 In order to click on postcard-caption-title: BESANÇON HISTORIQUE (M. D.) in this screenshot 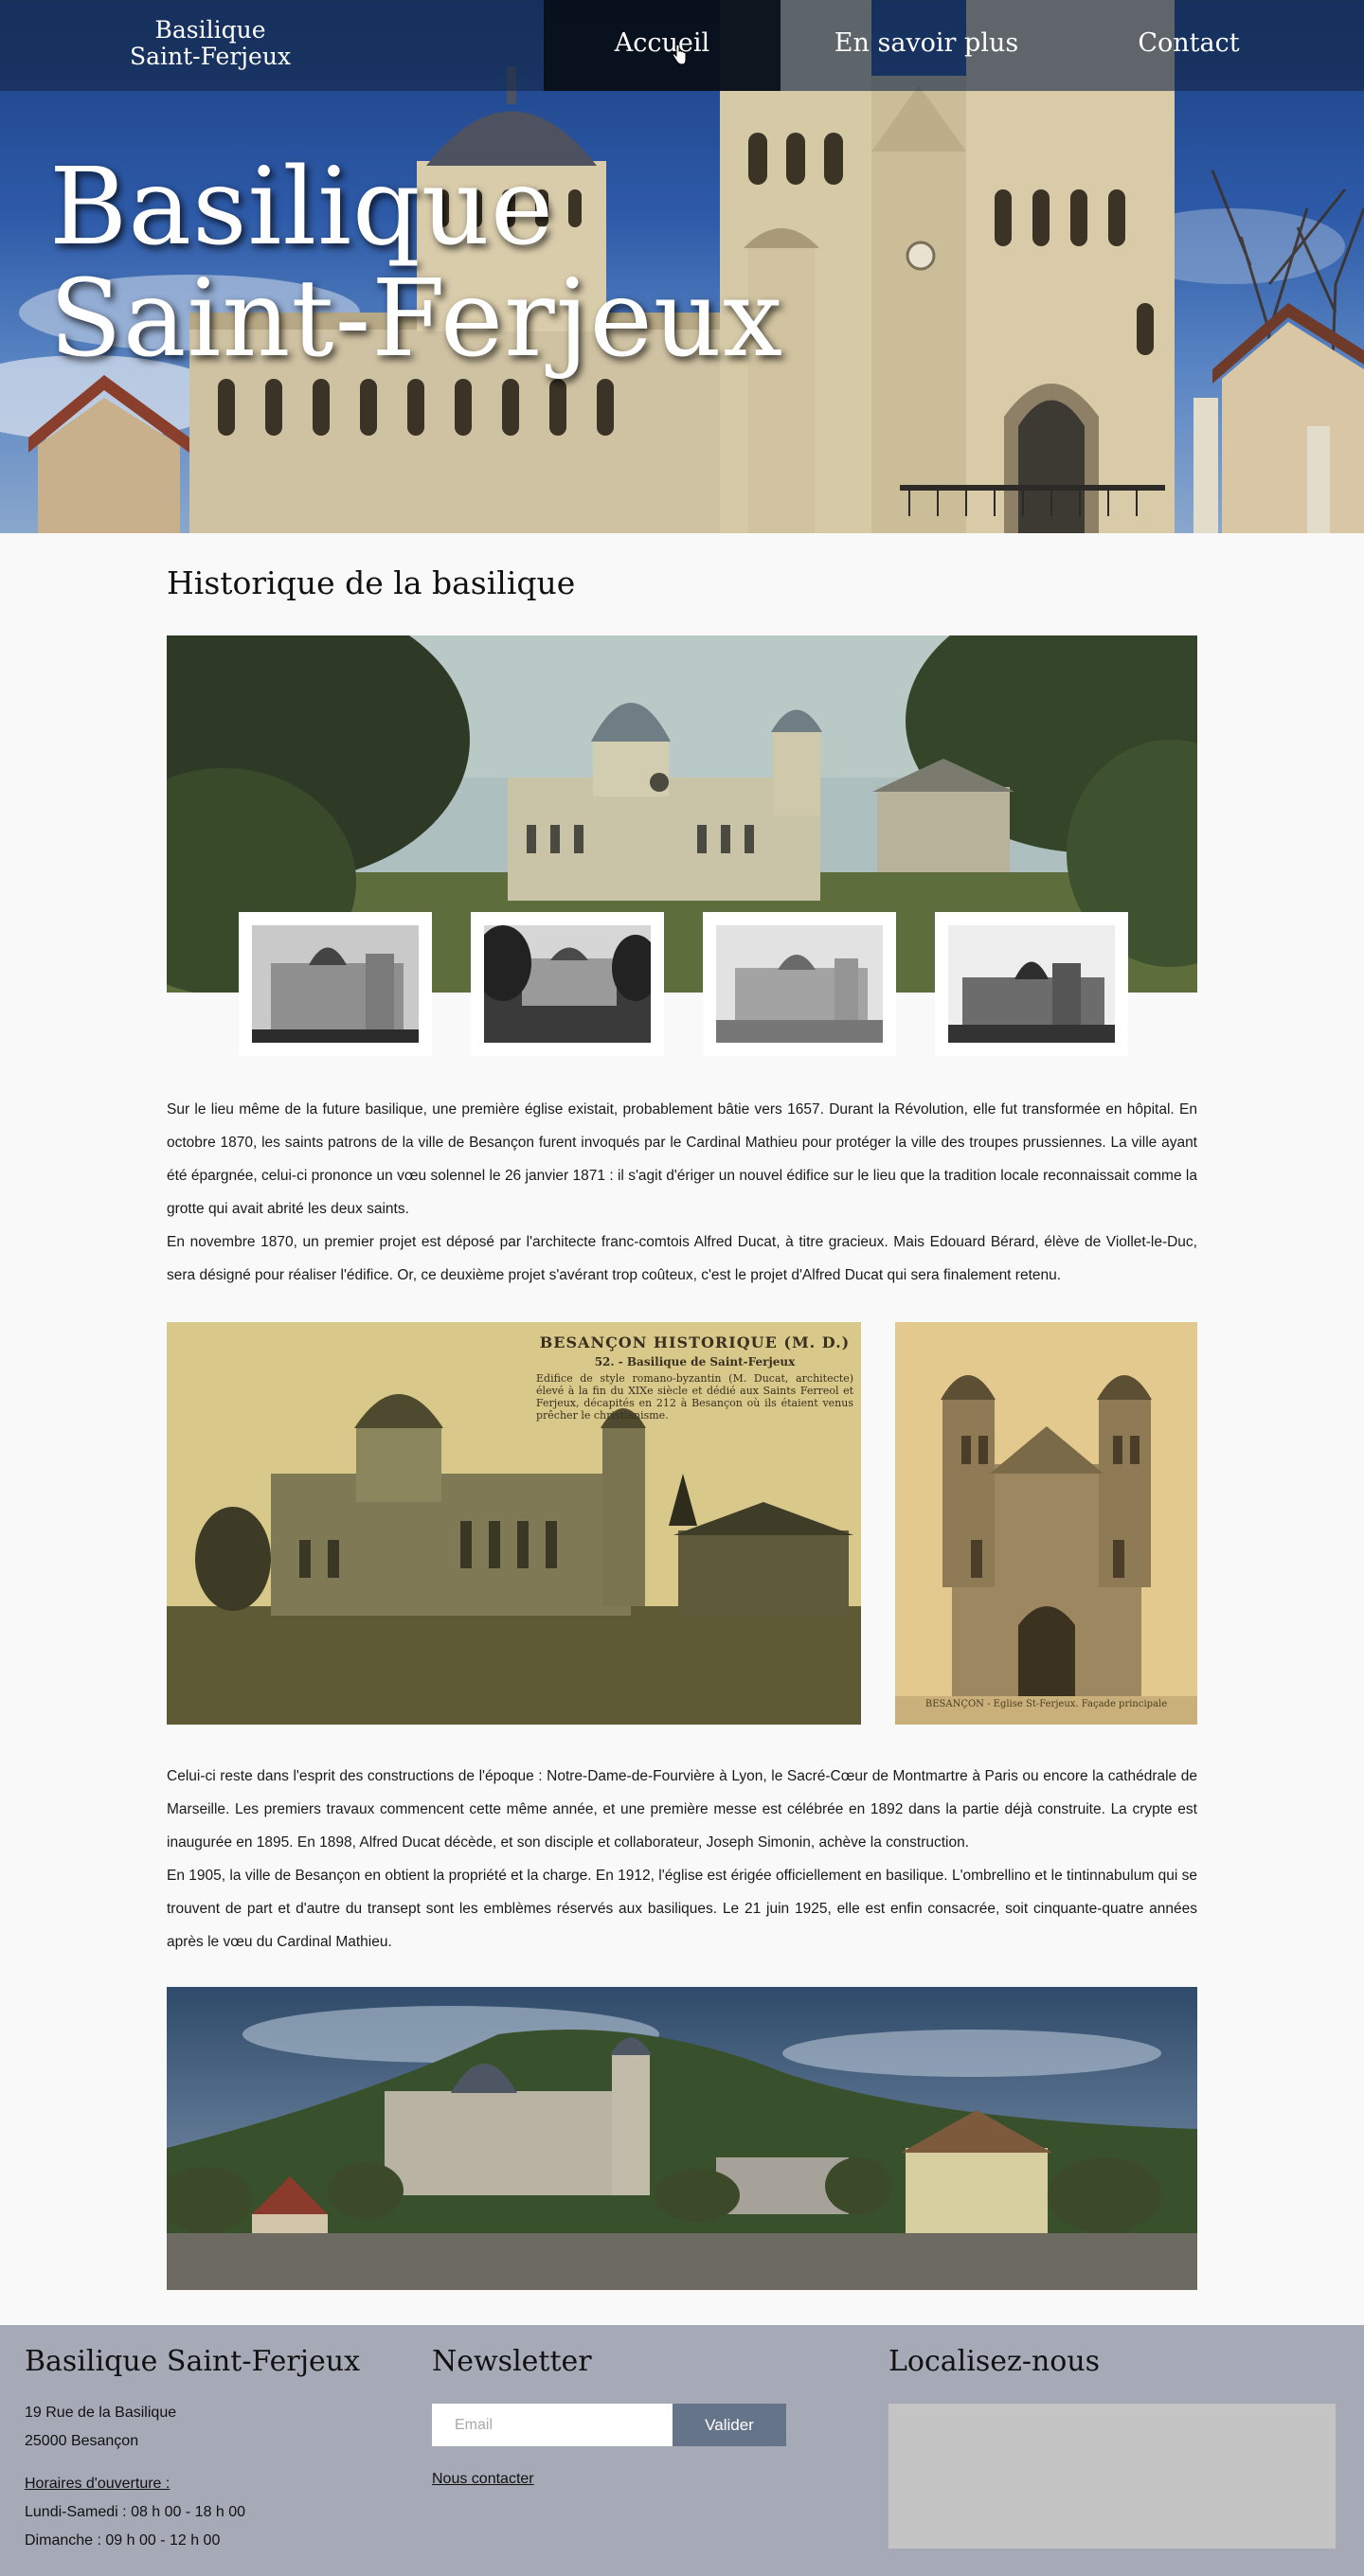, I will do `click(695, 1342)`.